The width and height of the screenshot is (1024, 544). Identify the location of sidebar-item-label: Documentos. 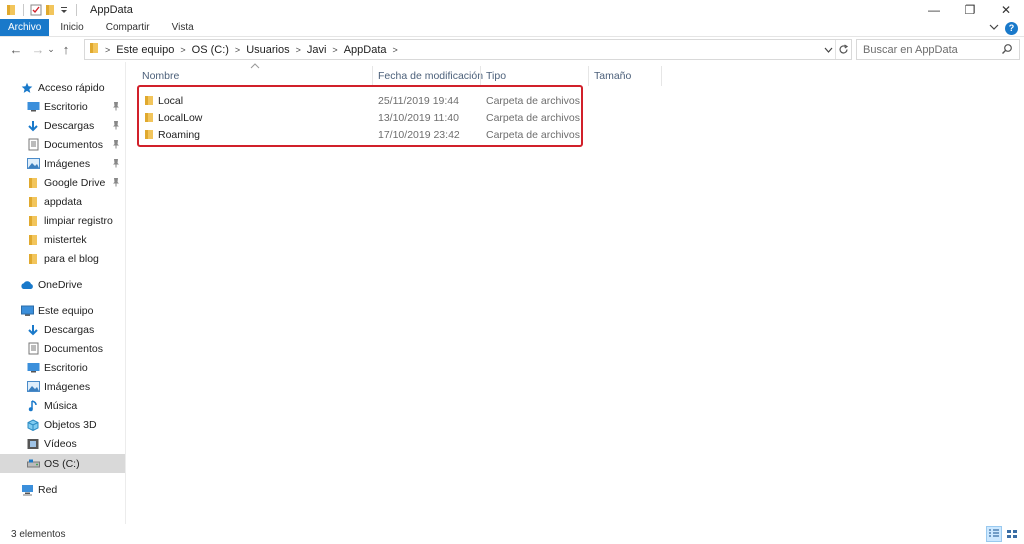
(73, 348).